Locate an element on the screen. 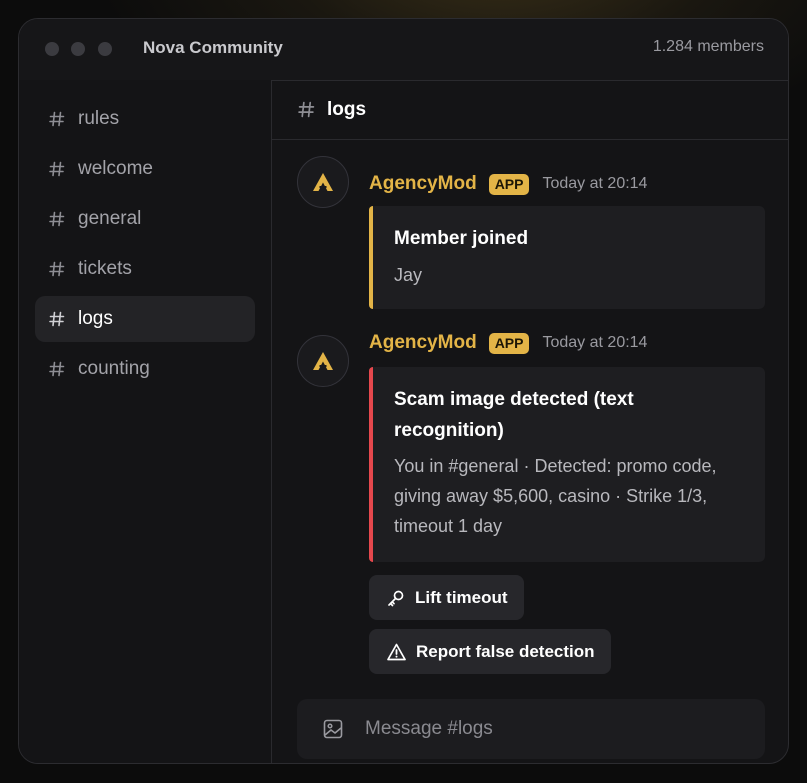 Image resolution: width=807 pixels, height=783 pixels. channel-title: logs is located at coordinates (347, 109).